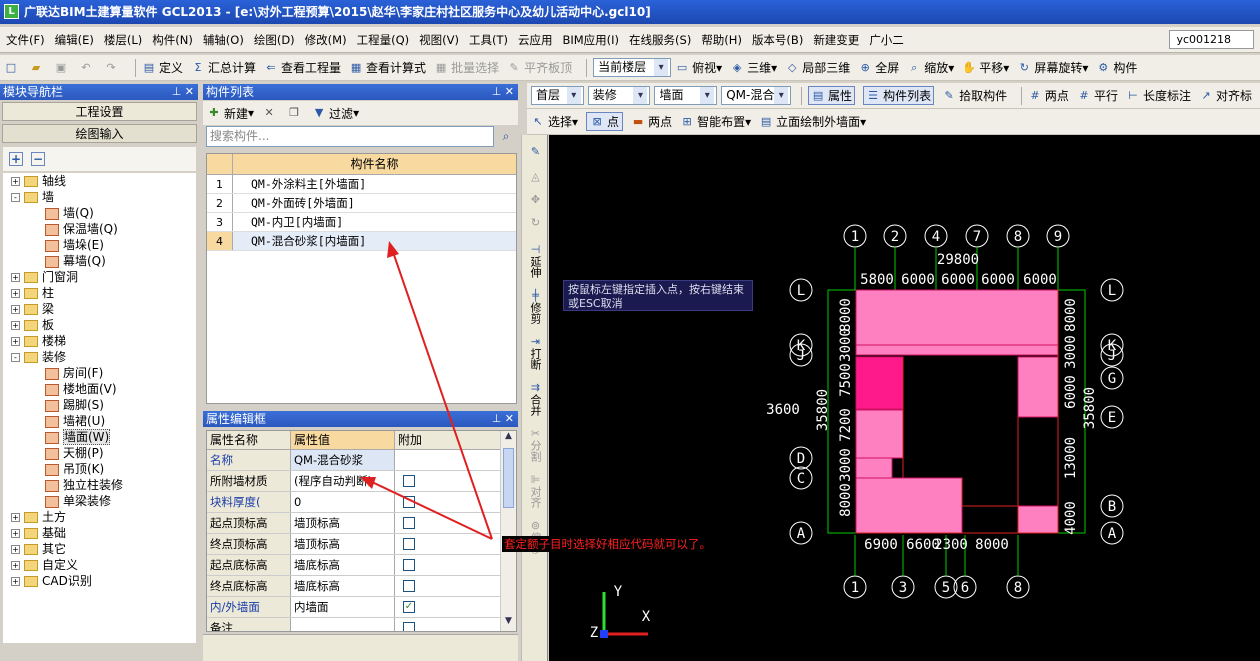 This screenshot has height=661, width=1260. What do you see at coordinates (99, 453) in the screenshot?
I see `tree-item: 天棚(P)` at bounding box center [99, 453].